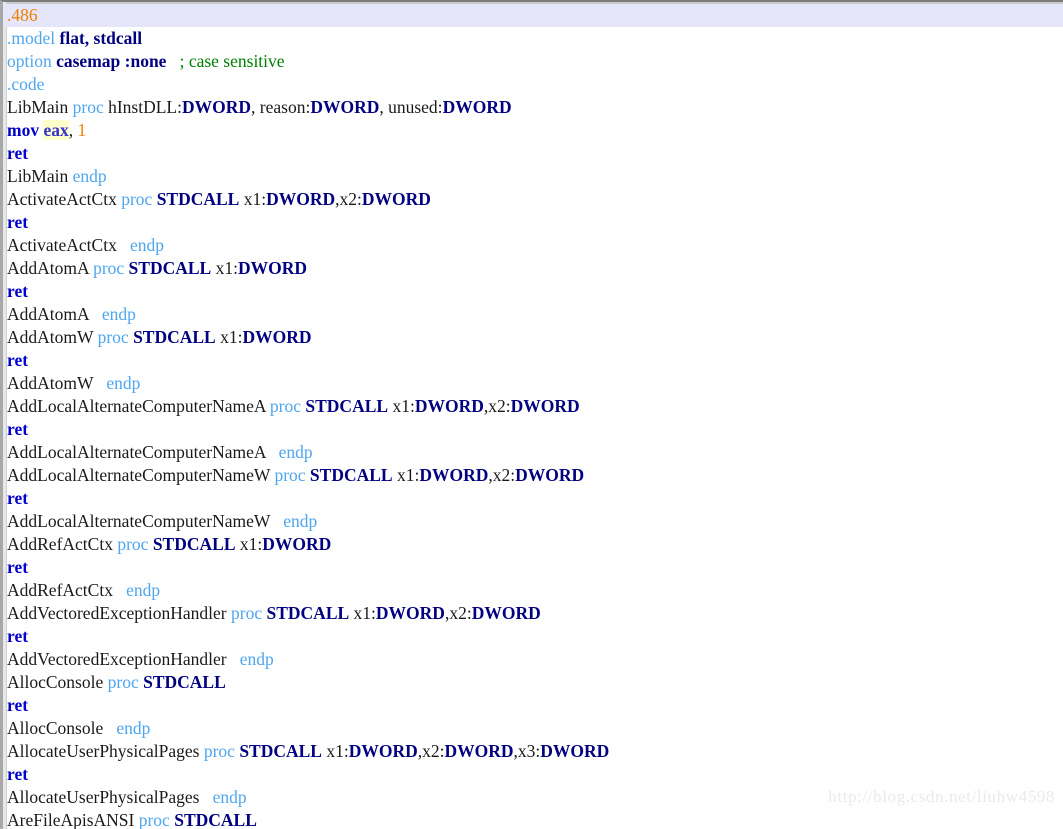 This screenshot has width=1063, height=829. What do you see at coordinates (535, 797) in the screenshot?
I see `code-line: AllocateUserPhysicalPages endp` at bounding box center [535, 797].